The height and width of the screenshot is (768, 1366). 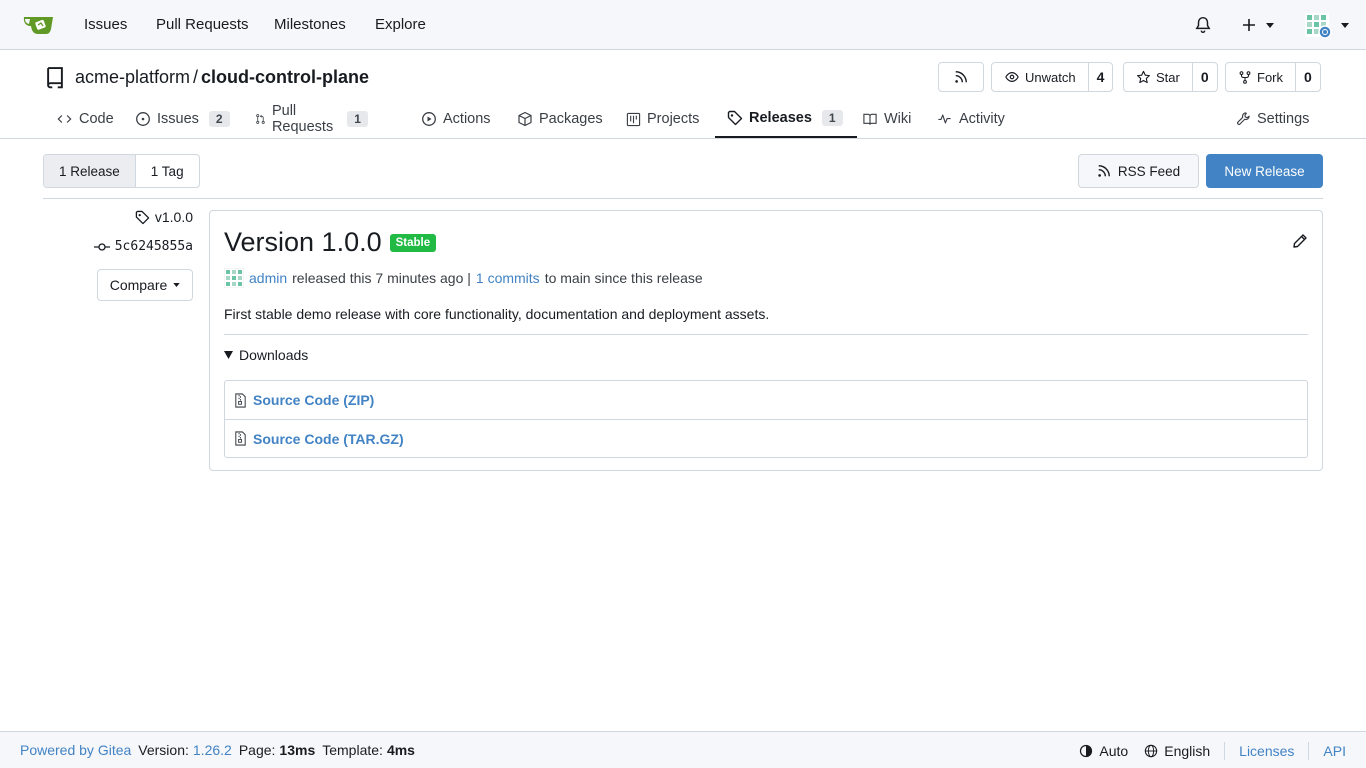 I want to click on page-label: Page:, so click(x=257, y=750).